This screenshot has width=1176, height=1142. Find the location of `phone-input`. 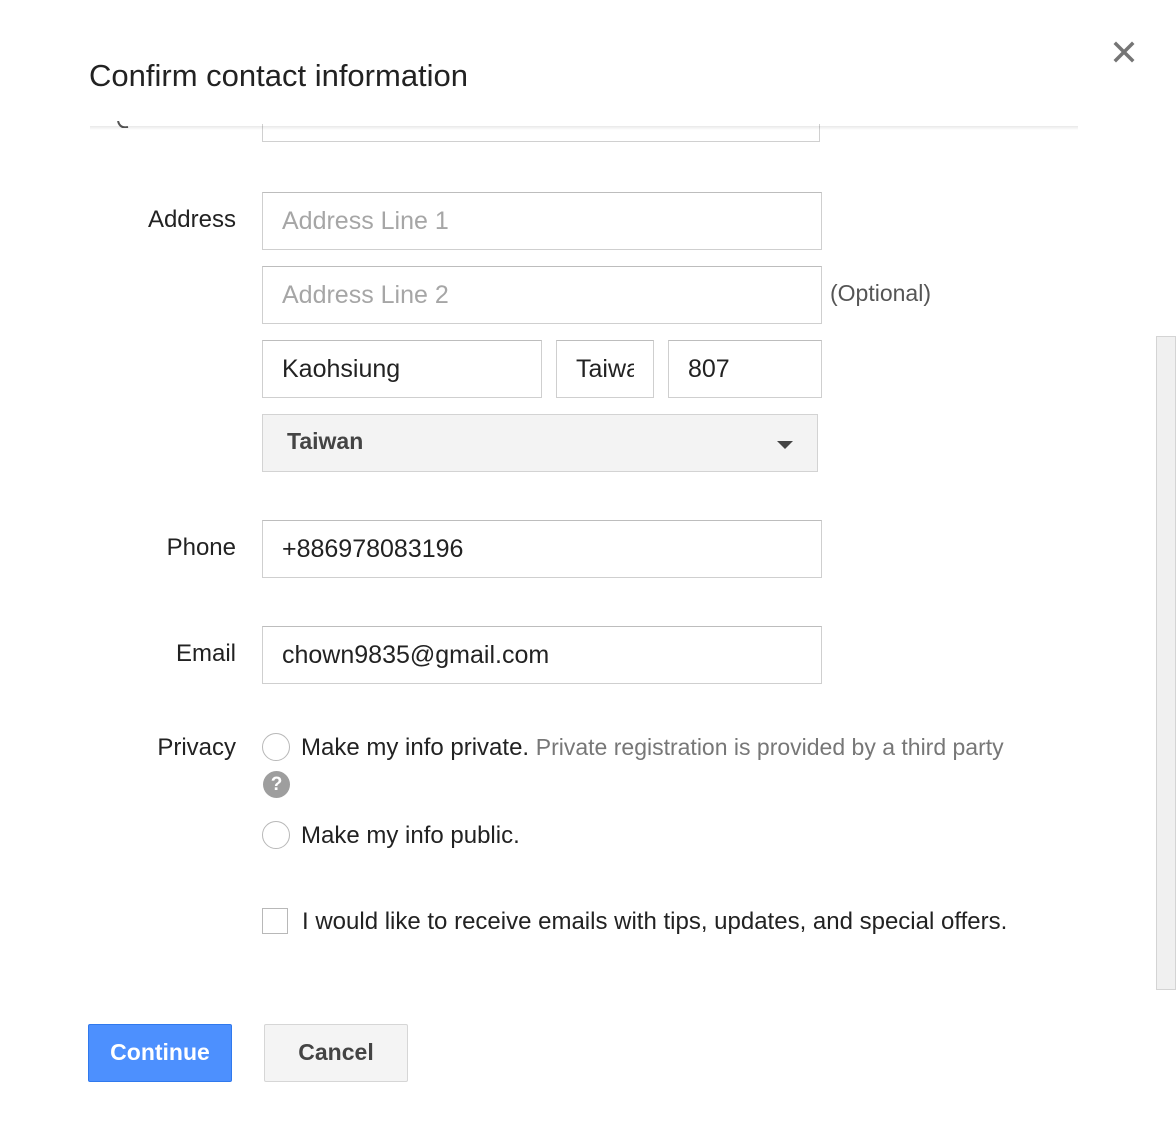

phone-input is located at coordinates (542, 549).